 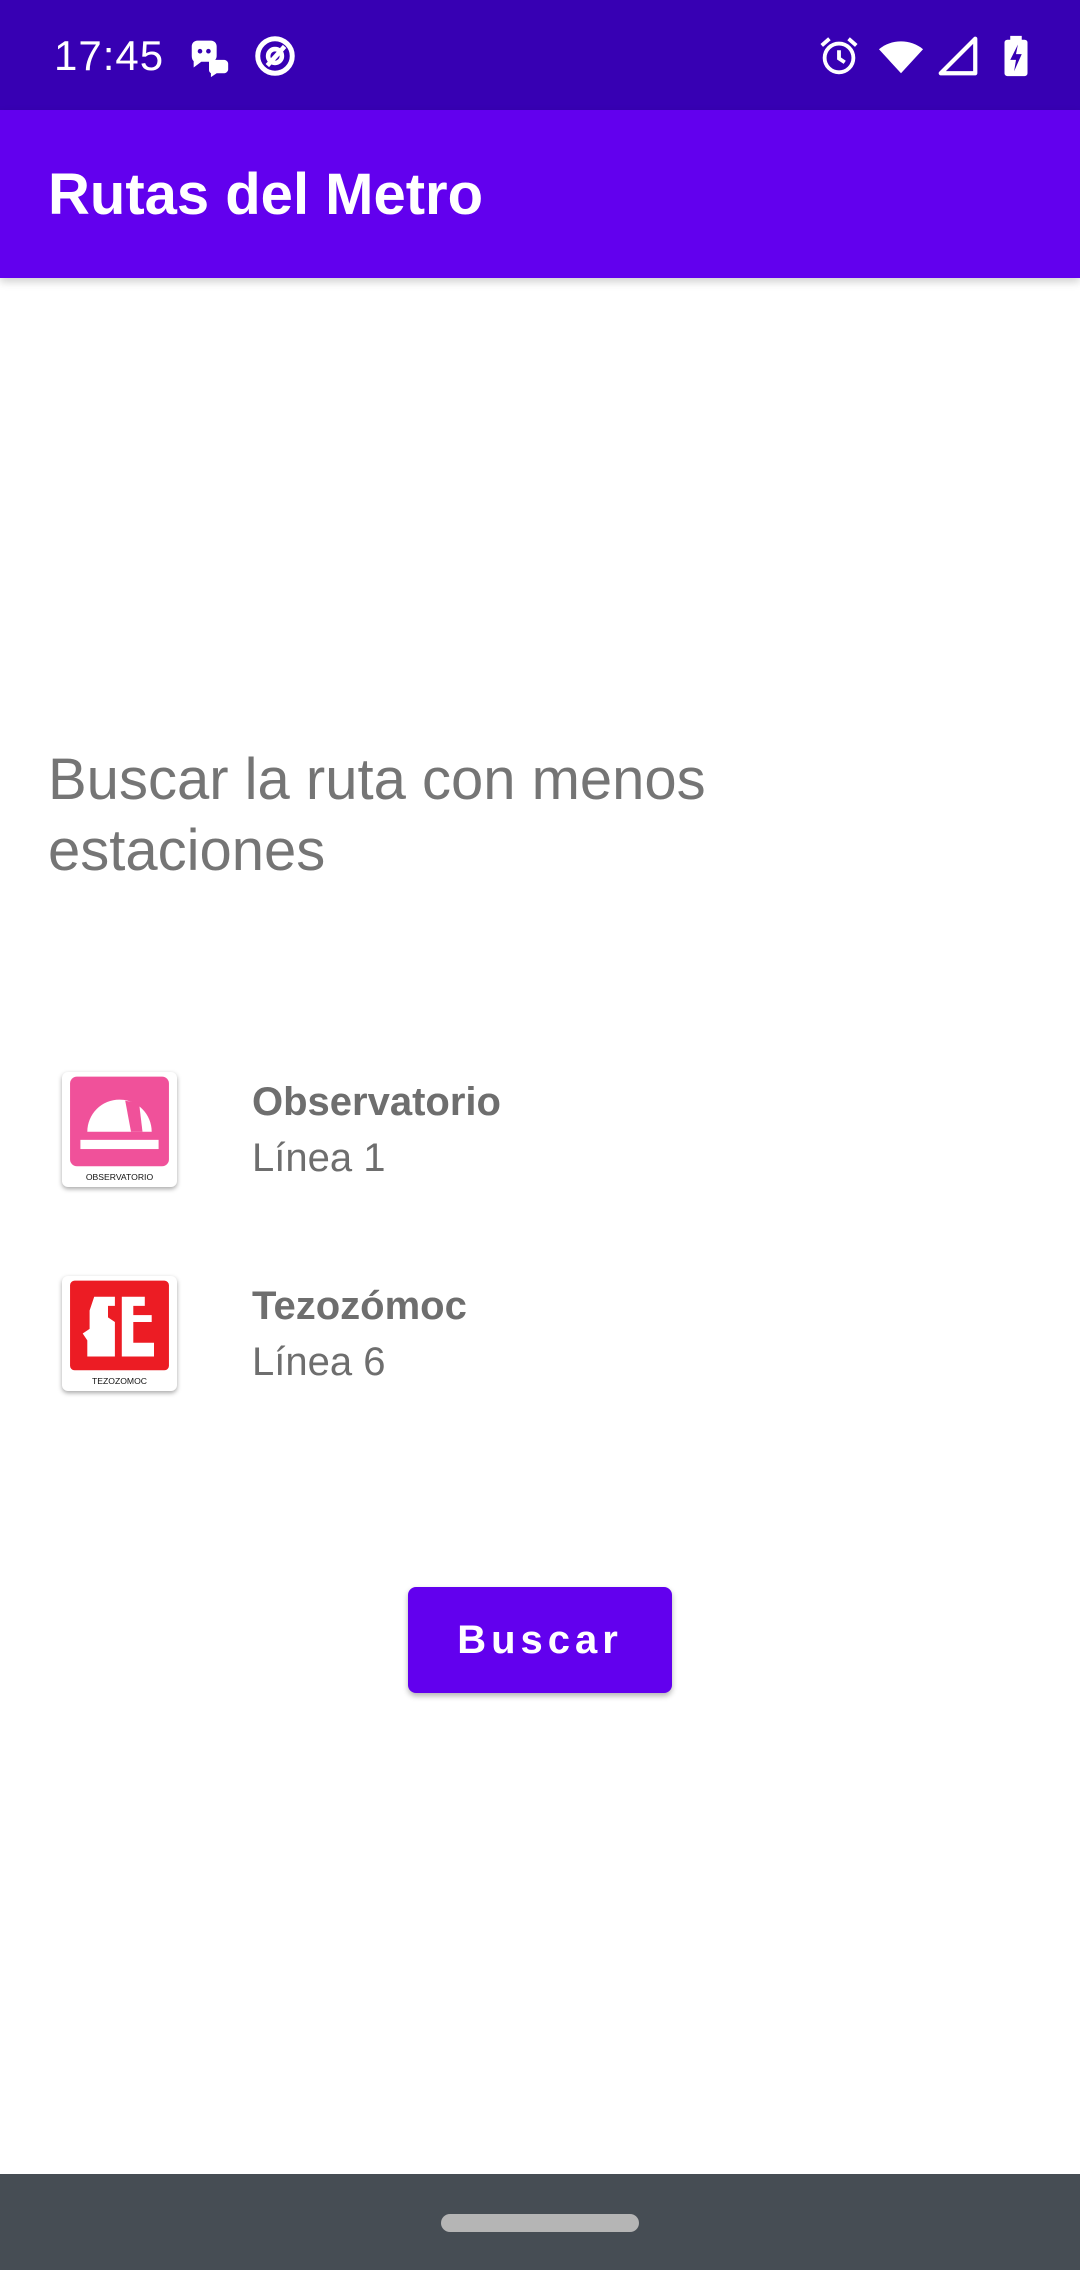 What do you see at coordinates (319, 1158) in the screenshot?
I see `station-line: Línea 1` at bounding box center [319, 1158].